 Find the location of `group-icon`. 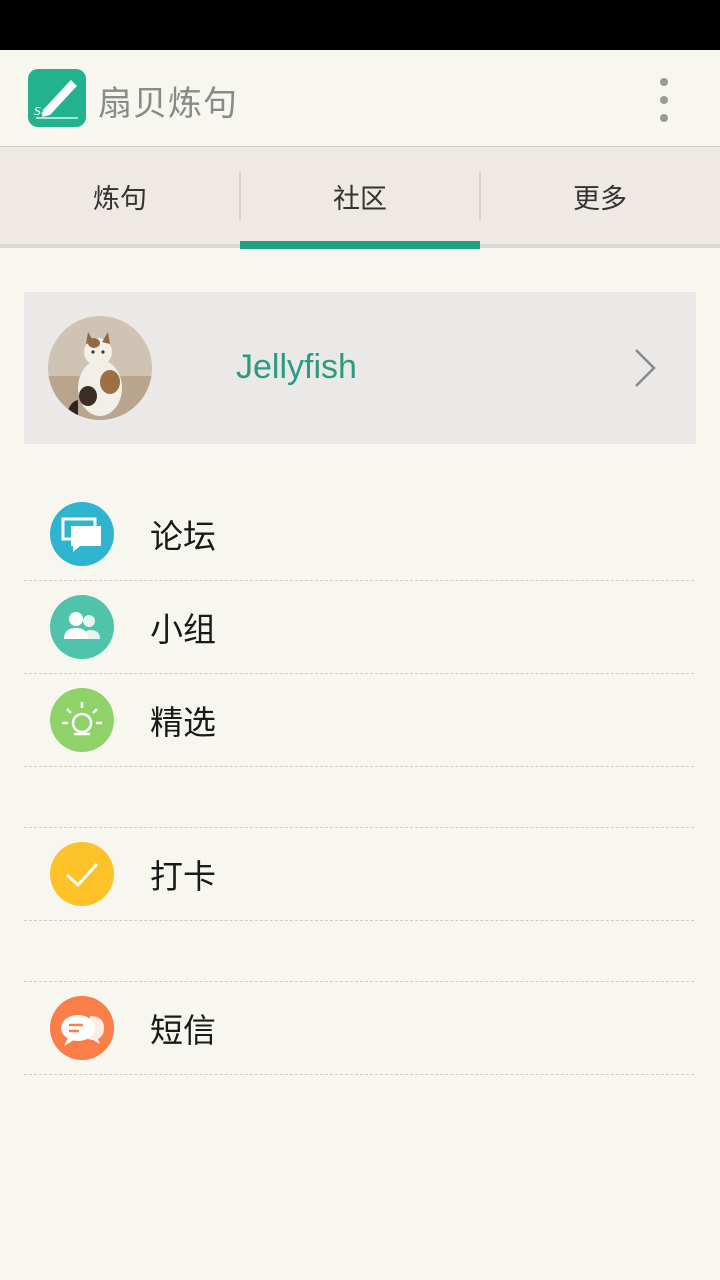

group-icon is located at coordinates (82, 627).